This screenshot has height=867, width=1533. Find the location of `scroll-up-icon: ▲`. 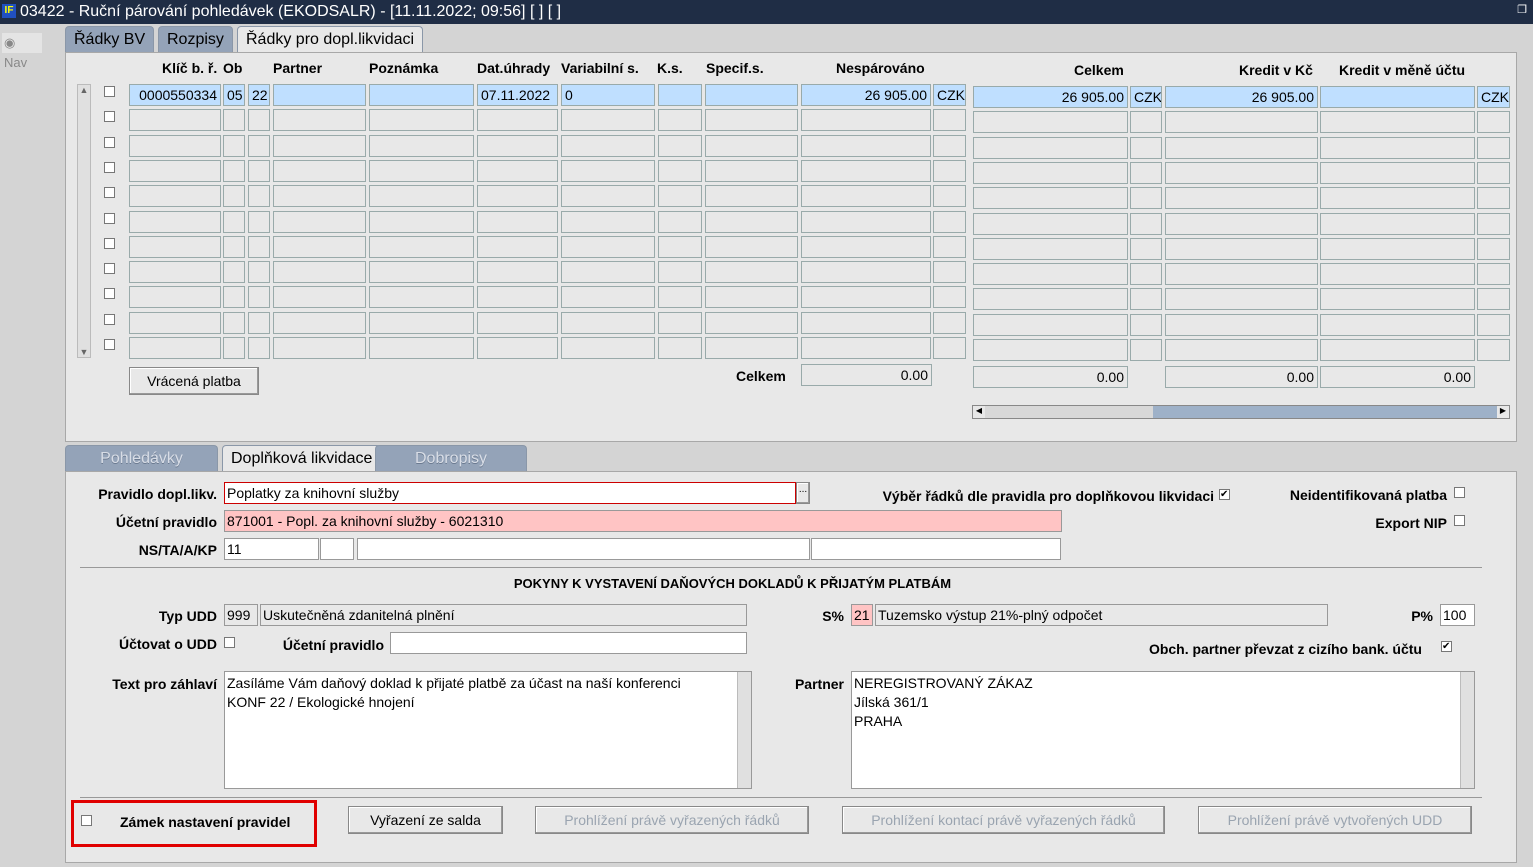

scroll-up-icon: ▲ is located at coordinates (84, 90).